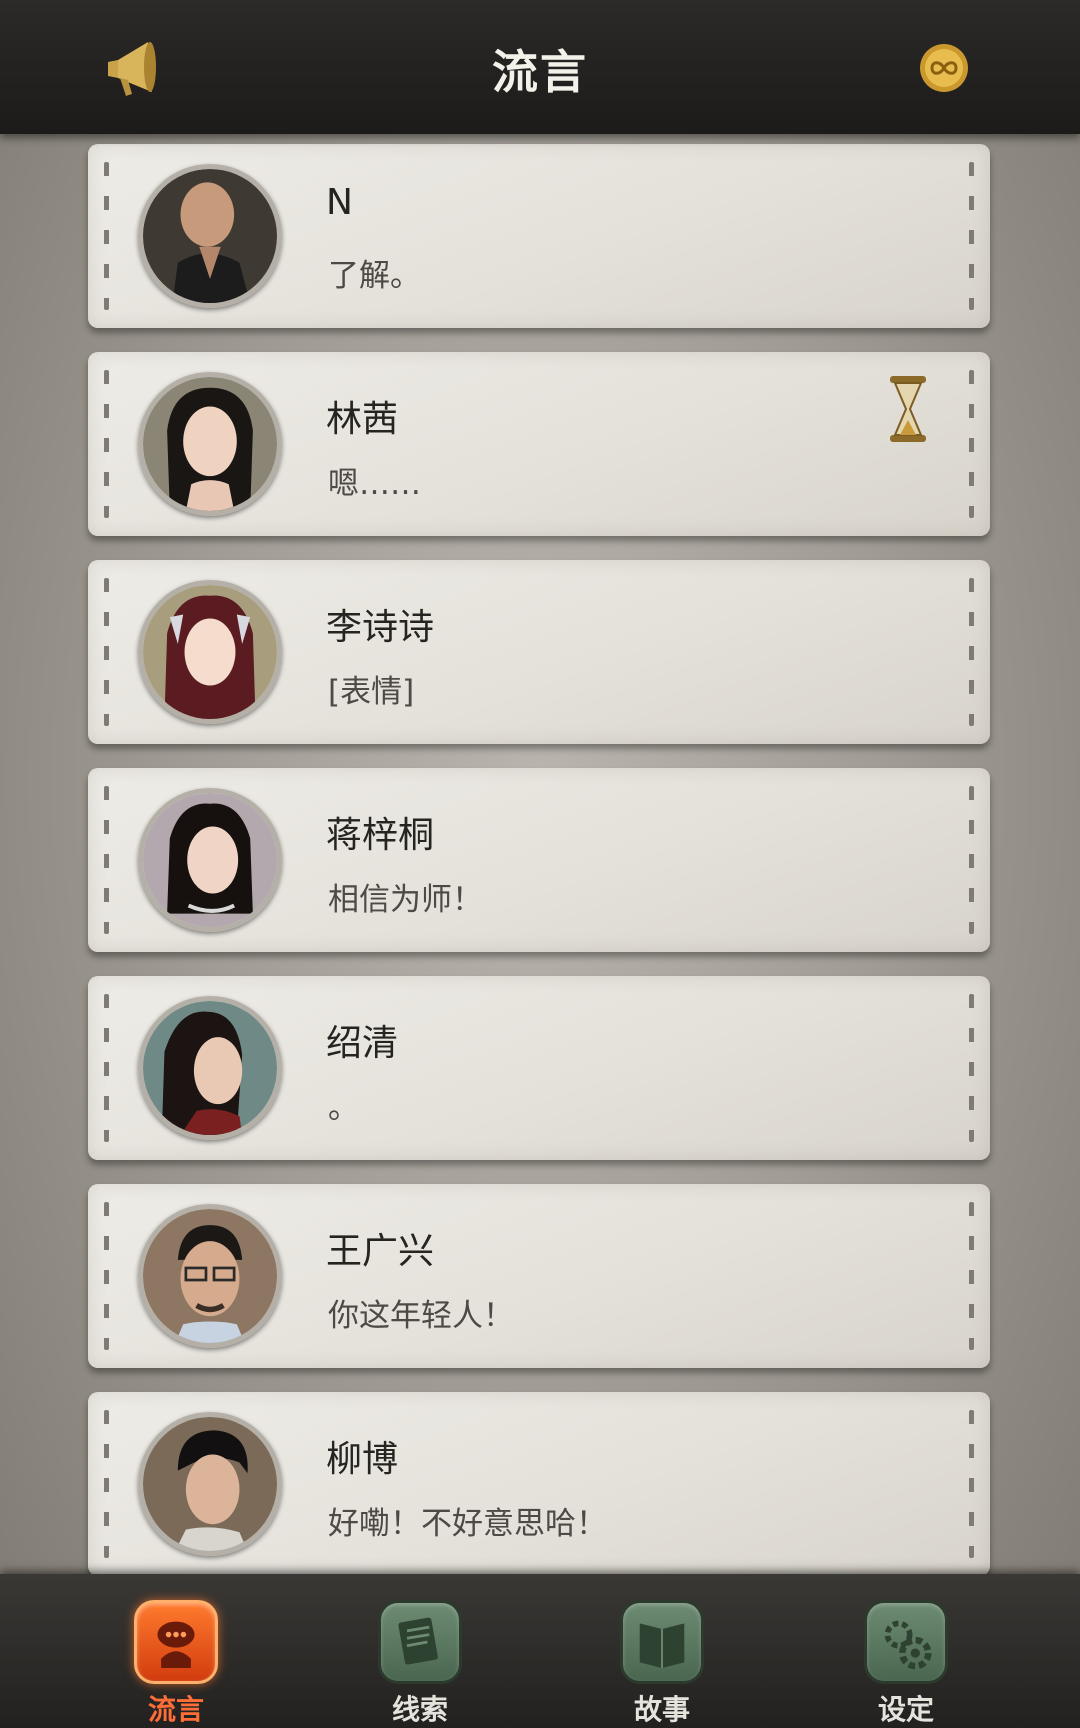  What do you see at coordinates (539, 1484) in the screenshot?
I see `conversation-item: 柳博 好嘞！不好意思哈！` at bounding box center [539, 1484].